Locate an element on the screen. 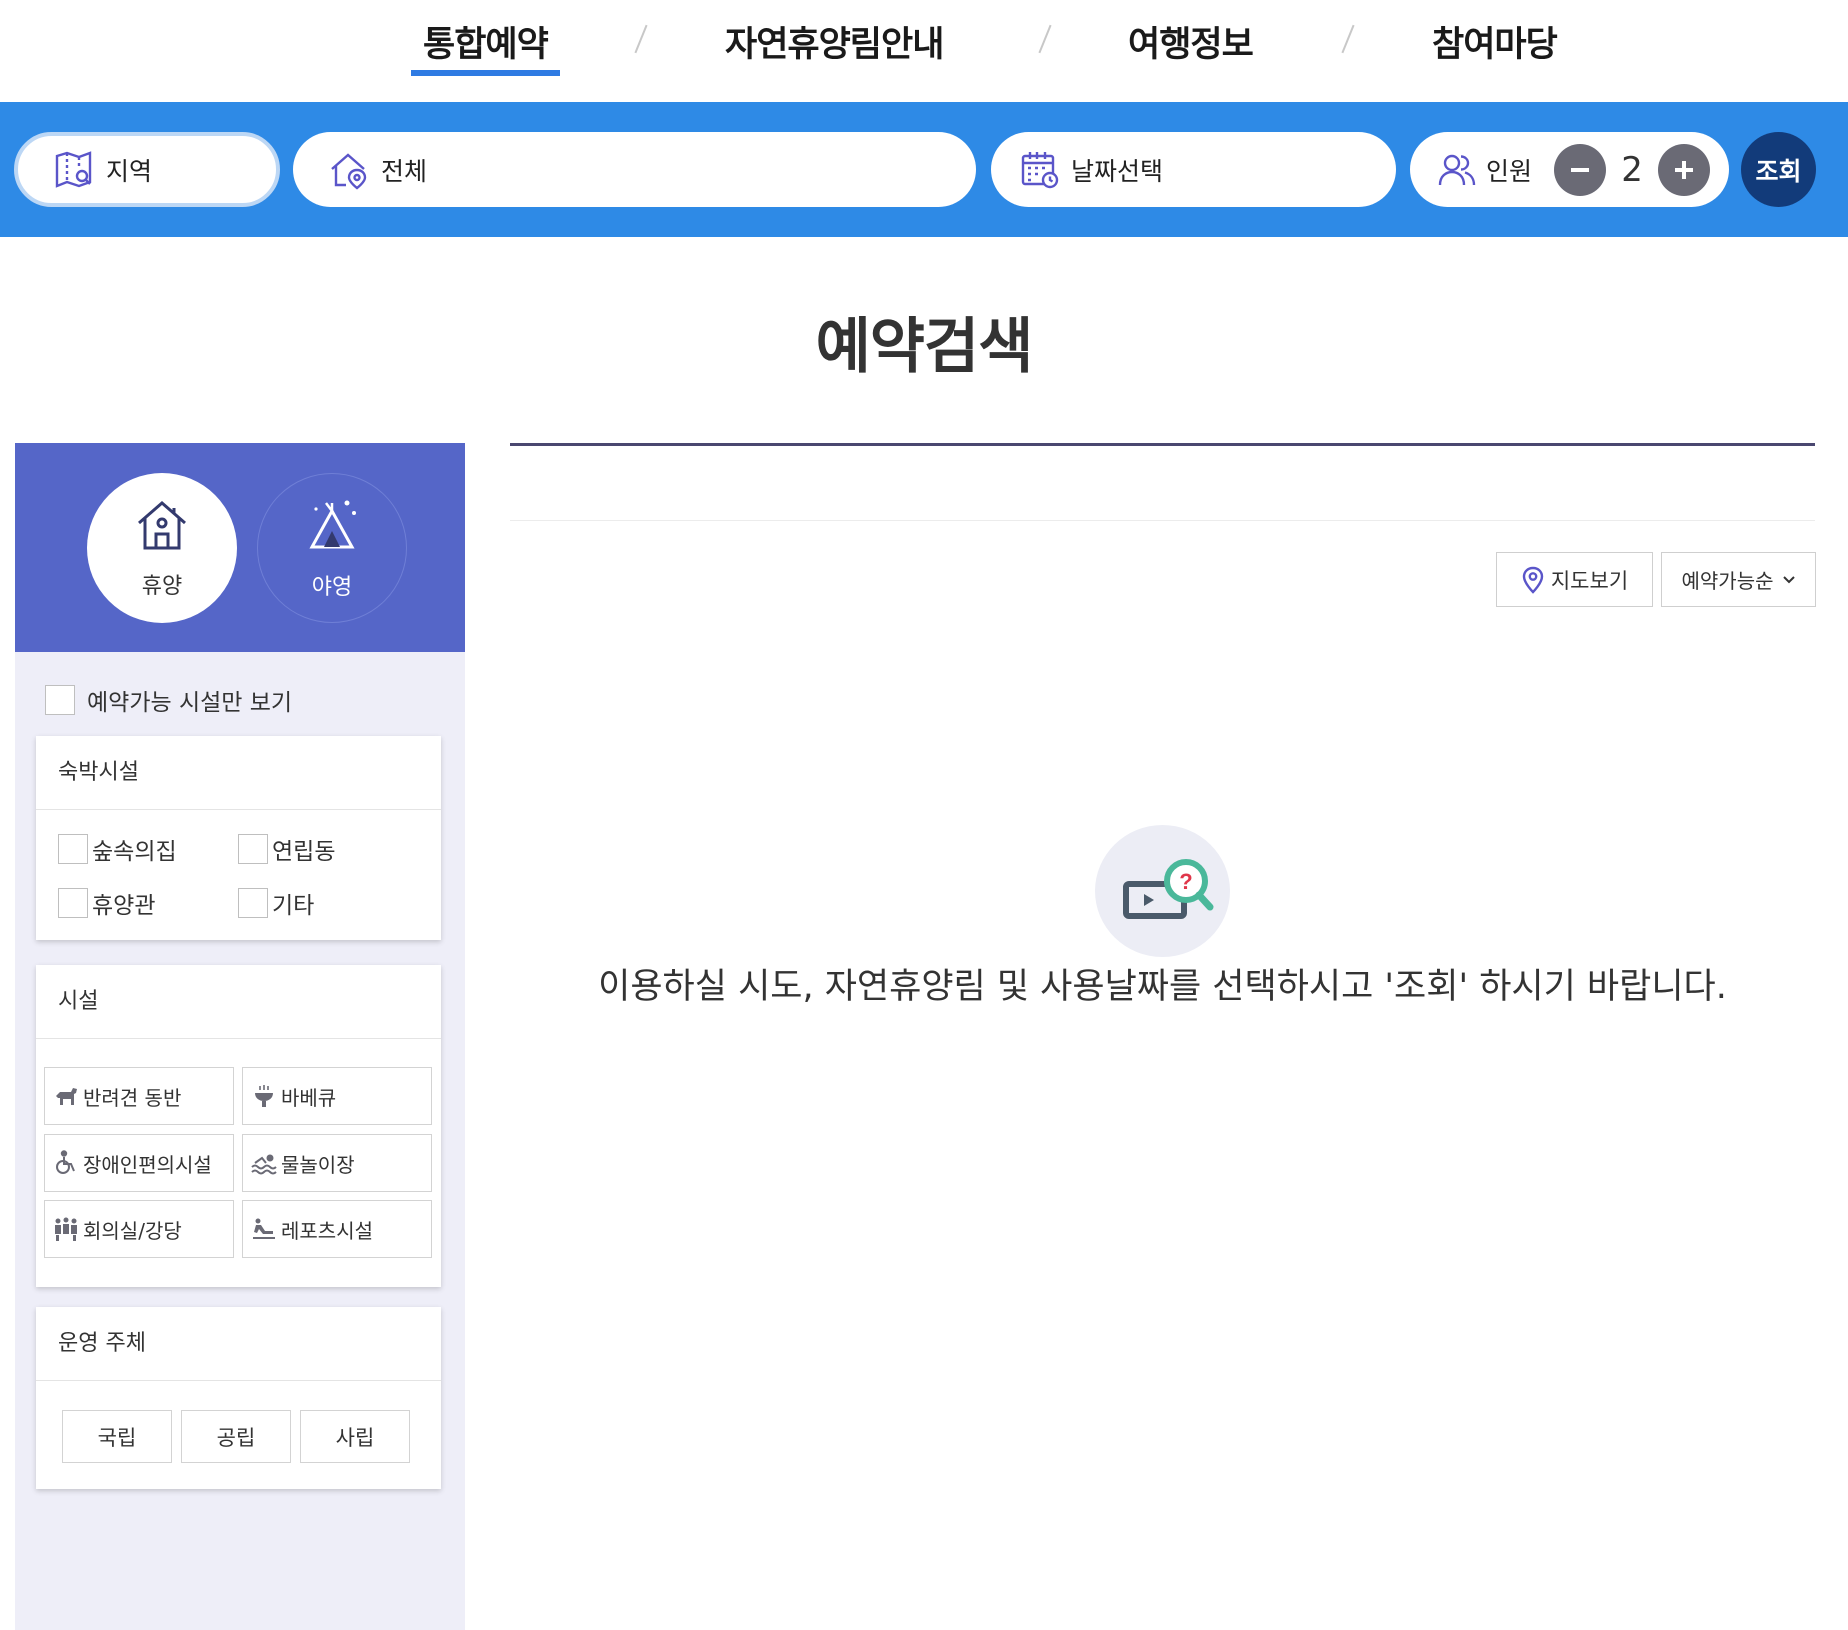 The image size is (1848, 1630). available-only-label: 예약가능 시설만 보기 is located at coordinates (190, 703).